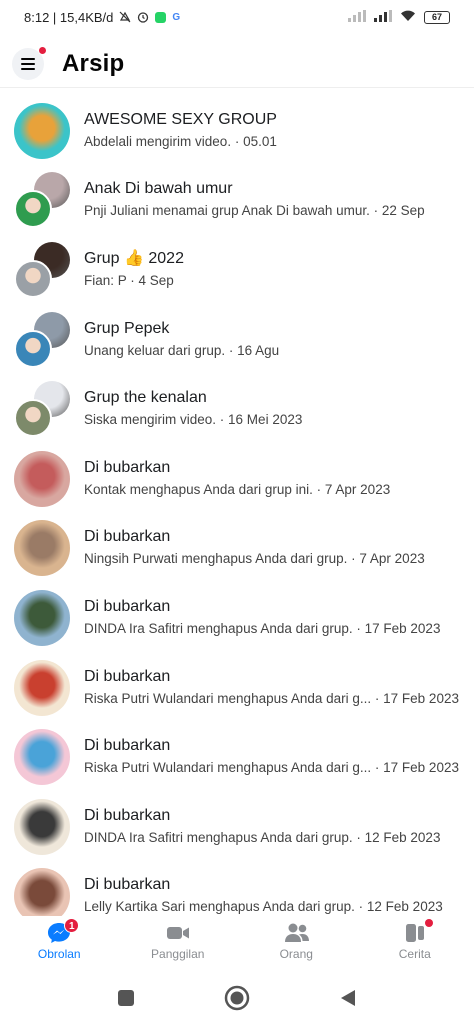  What do you see at coordinates (125, 17) in the screenshot?
I see `mute-icon` at bounding box center [125, 17].